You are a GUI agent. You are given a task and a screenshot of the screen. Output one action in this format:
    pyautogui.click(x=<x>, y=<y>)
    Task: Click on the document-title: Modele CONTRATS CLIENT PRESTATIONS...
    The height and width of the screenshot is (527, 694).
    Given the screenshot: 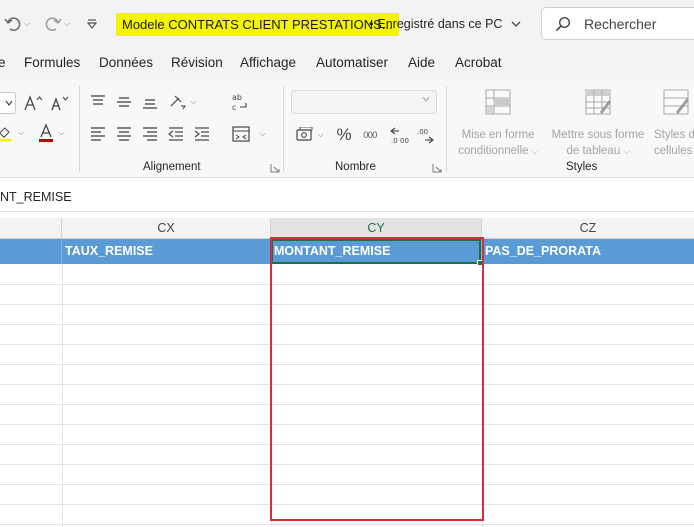 What is the action you would take?
    pyautogui.click(x=257, y=24)
    